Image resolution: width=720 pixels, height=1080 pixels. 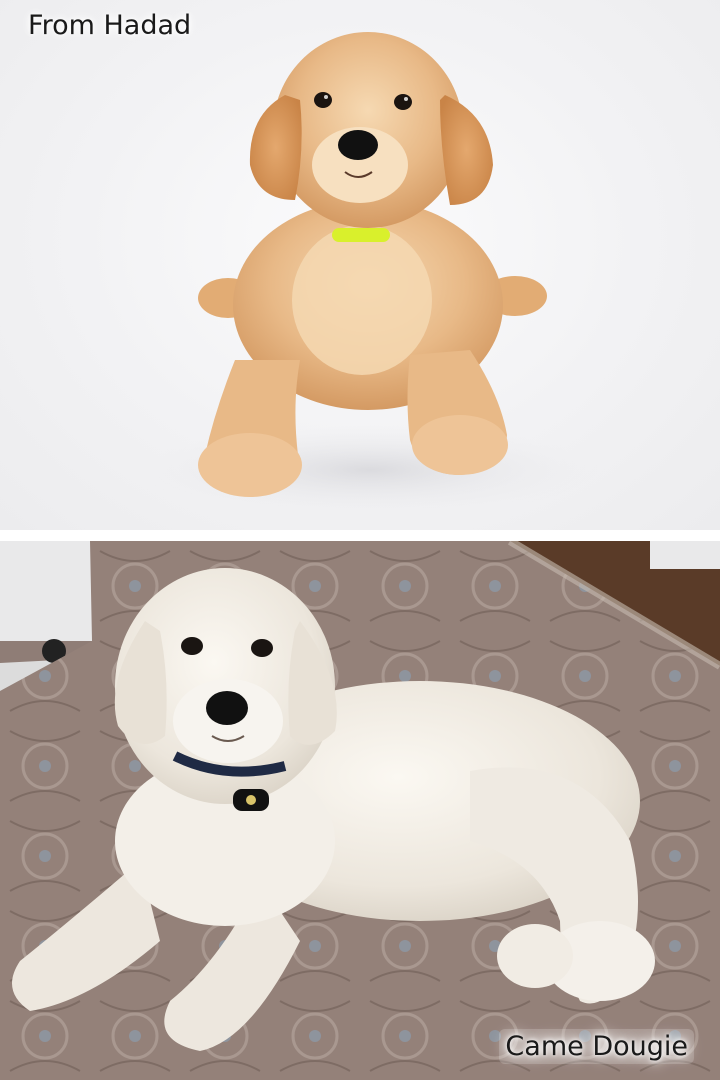 What do you see at coordinates (361, 235) in the screenshot?
I see `collar-icon` at bounding box center [361, 235].